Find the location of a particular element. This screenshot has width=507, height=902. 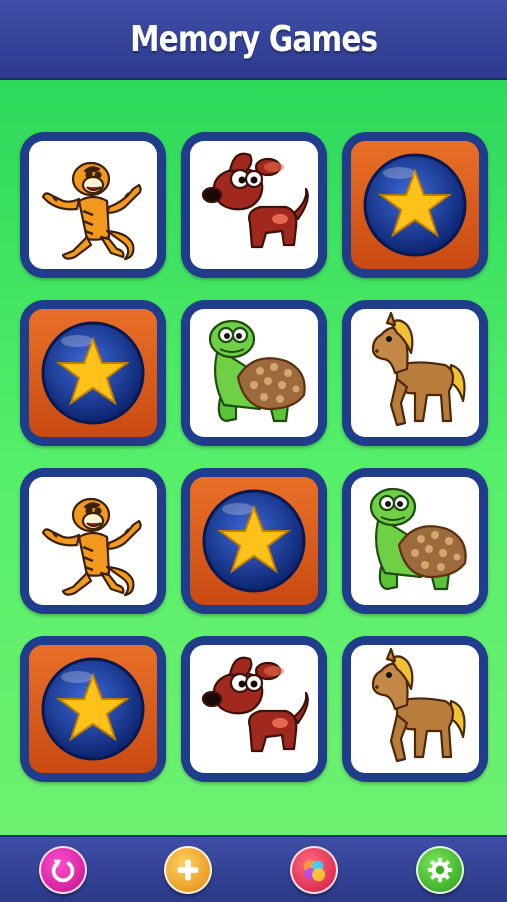

page-title: Memory Games is located at coordinates (253, 39).